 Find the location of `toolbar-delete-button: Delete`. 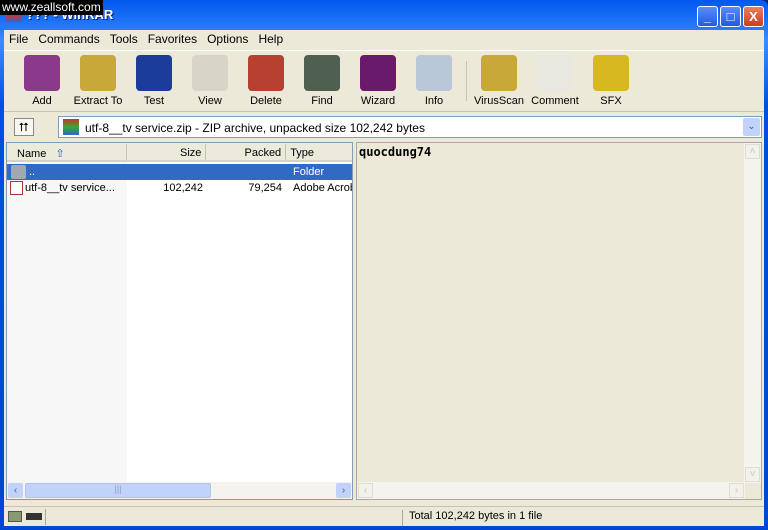

toolbar-delete-button: Delete is located at coordinates (266, 81).